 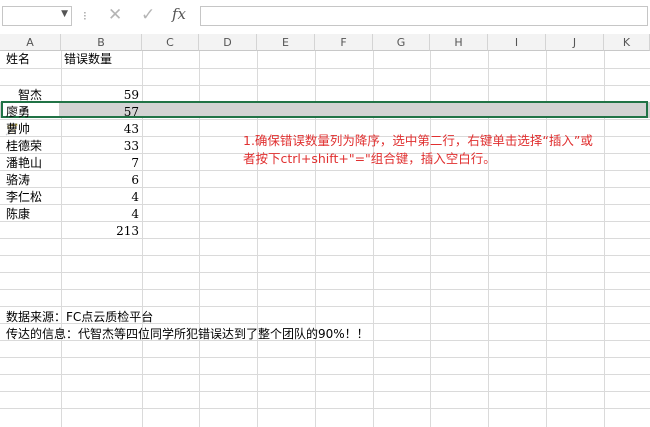 What do you see at coordinates (459, 42) in the screenshot?
I see `column-header-h: H` at bounding box center [459, 42].